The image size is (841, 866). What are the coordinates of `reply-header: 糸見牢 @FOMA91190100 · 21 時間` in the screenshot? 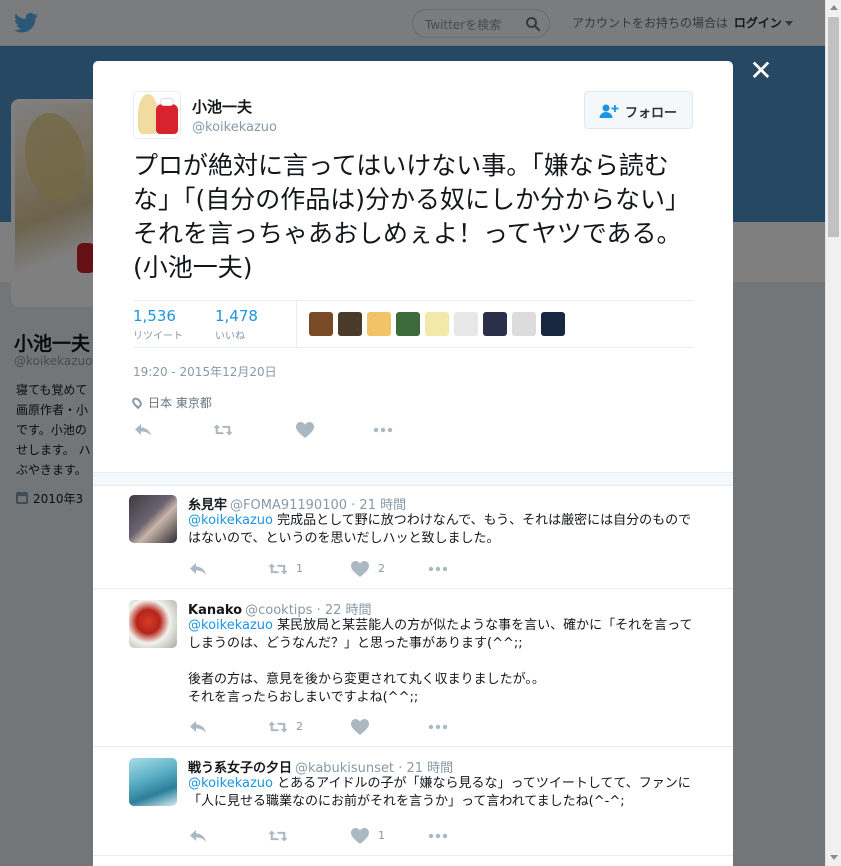 It's located at (297, 503).